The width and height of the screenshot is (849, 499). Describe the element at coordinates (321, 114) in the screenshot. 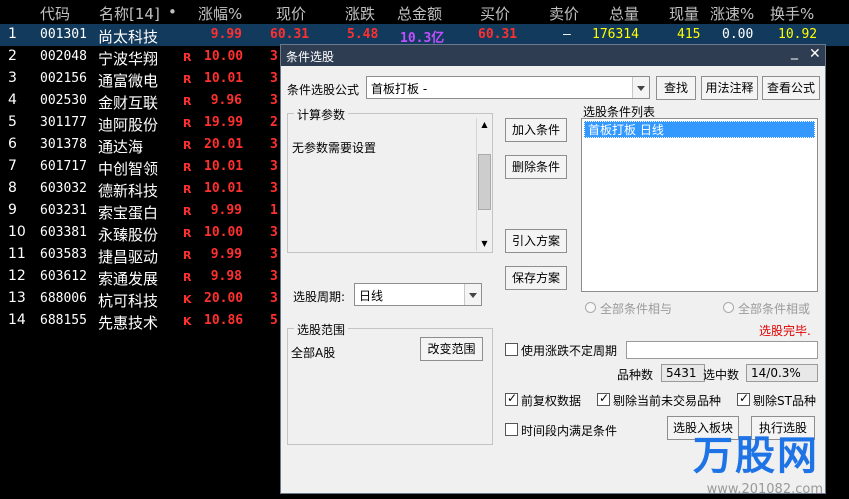

I see `calc-params-label: 计算参数` at that location.